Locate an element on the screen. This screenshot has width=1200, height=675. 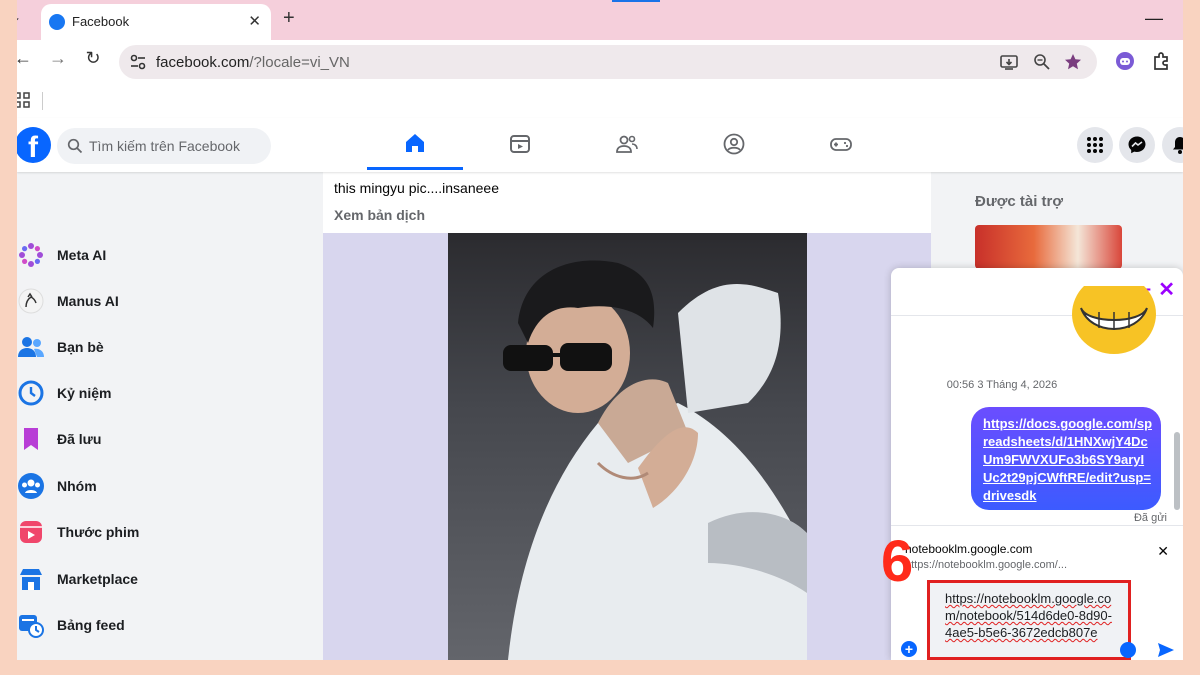
saved-icon is located at coordinates (31, 439).